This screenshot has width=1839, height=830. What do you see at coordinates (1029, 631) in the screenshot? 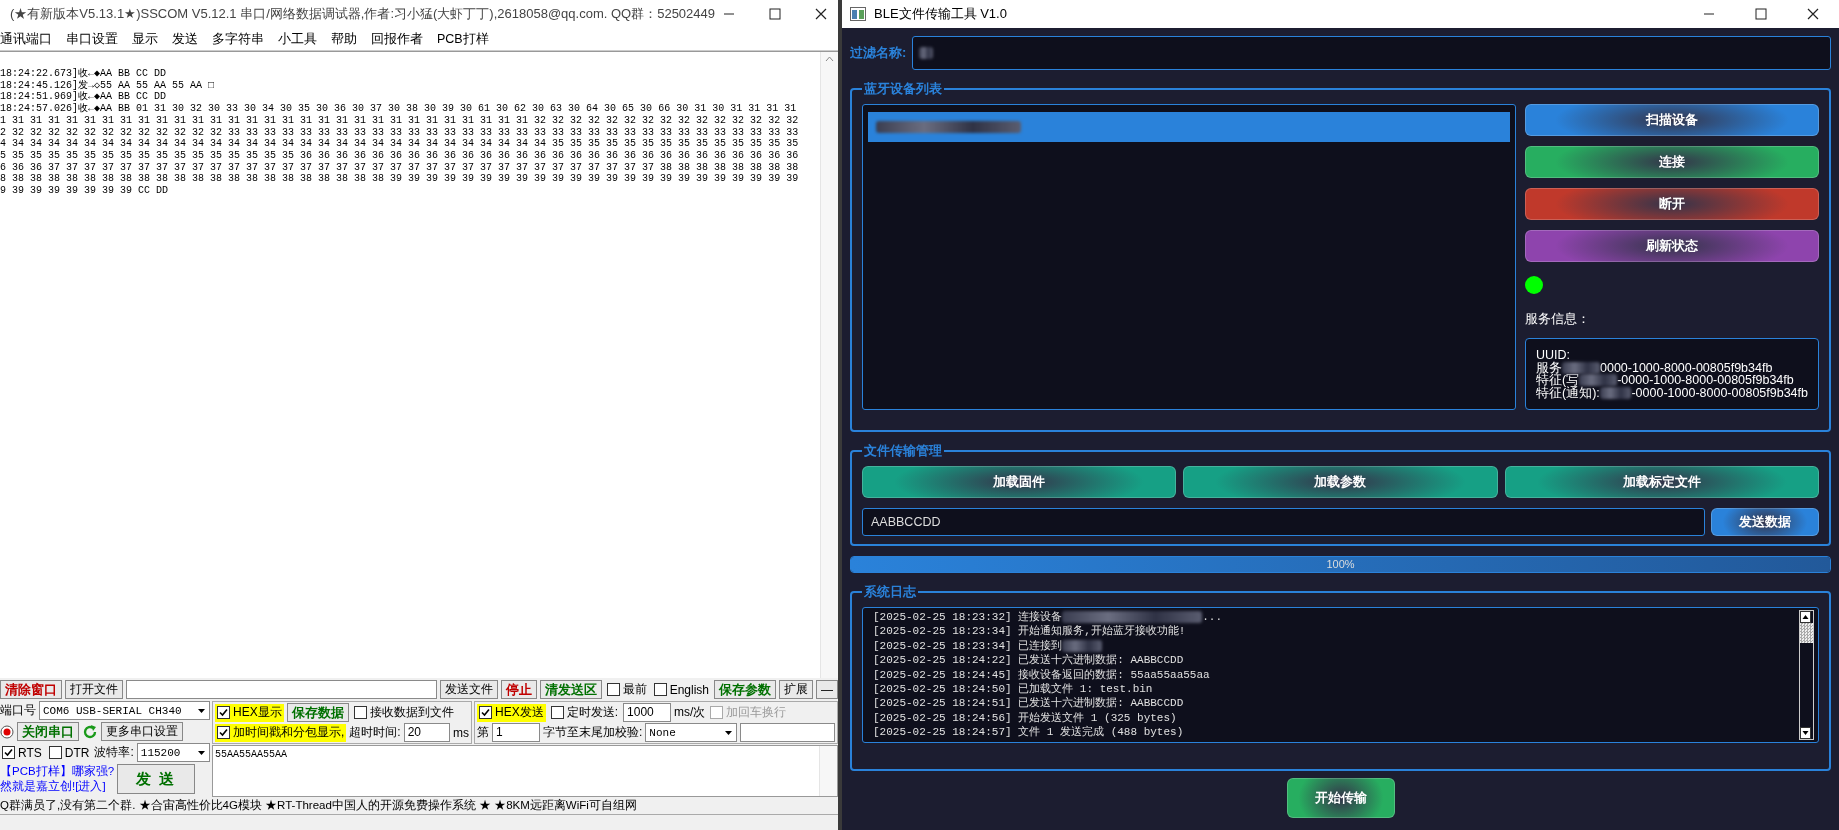
I see `log-line: [2025-02-25 18:23:34] 开始通知服务,开始蓝牙接收功能!` at bounding box center [1029, 631].